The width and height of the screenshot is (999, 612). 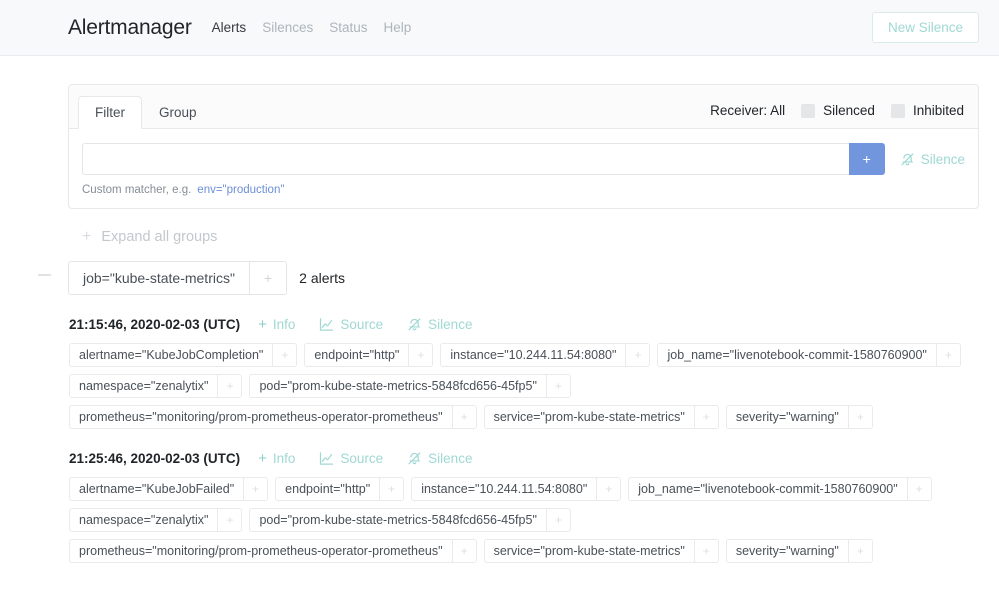 What do you see at coordinates (589, 551) in the screenshot?
I see `label-chip-text: service="prom-kube-state-metrics"` at bounding box center [589, 551].